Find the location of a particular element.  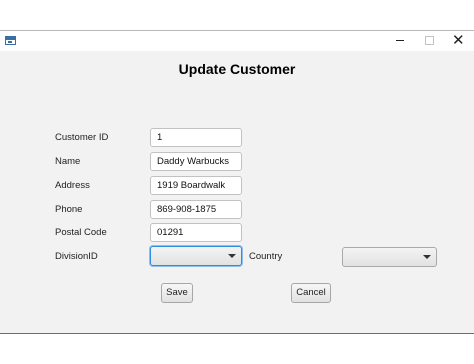

page-title: Update Customer is located at coordinates (237, 69).